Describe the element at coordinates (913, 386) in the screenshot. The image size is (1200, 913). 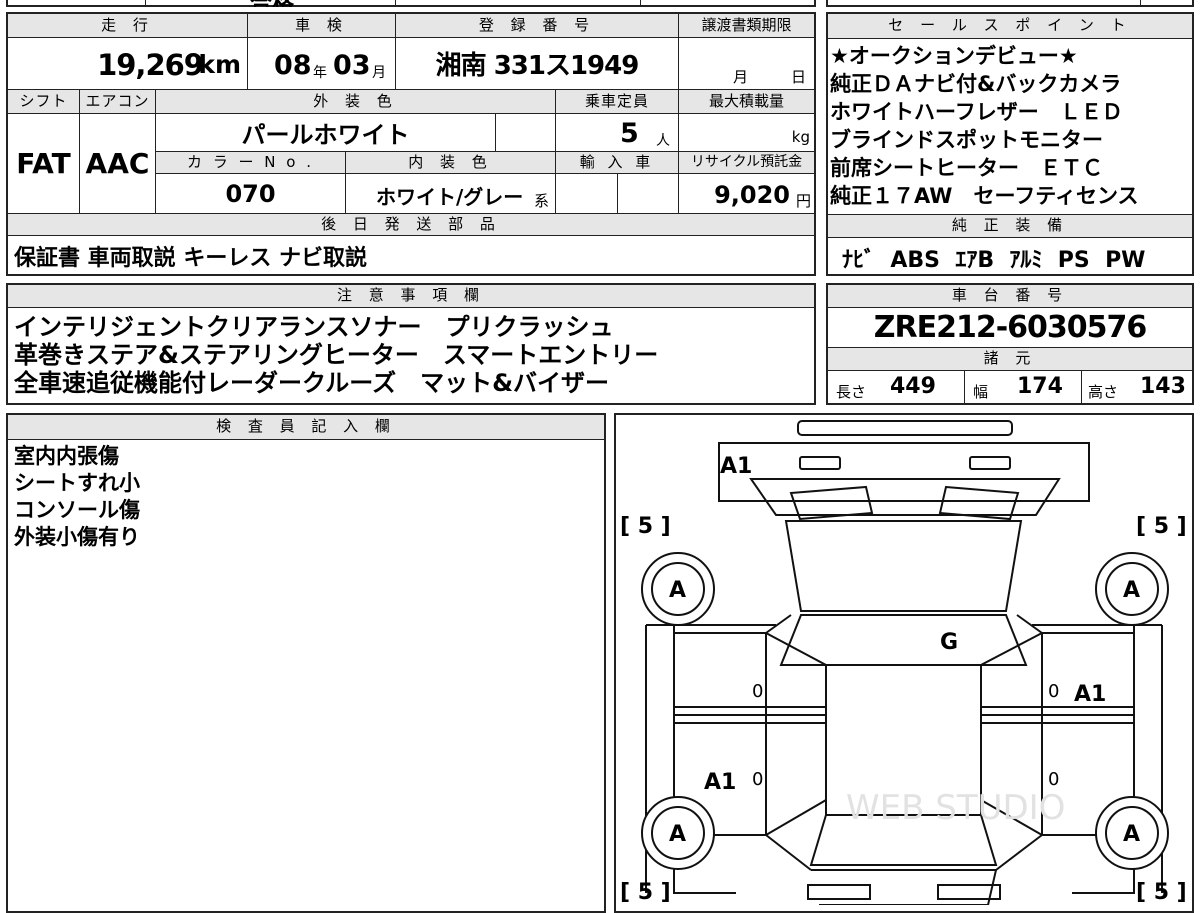
I see `length-value: 449` at that location.